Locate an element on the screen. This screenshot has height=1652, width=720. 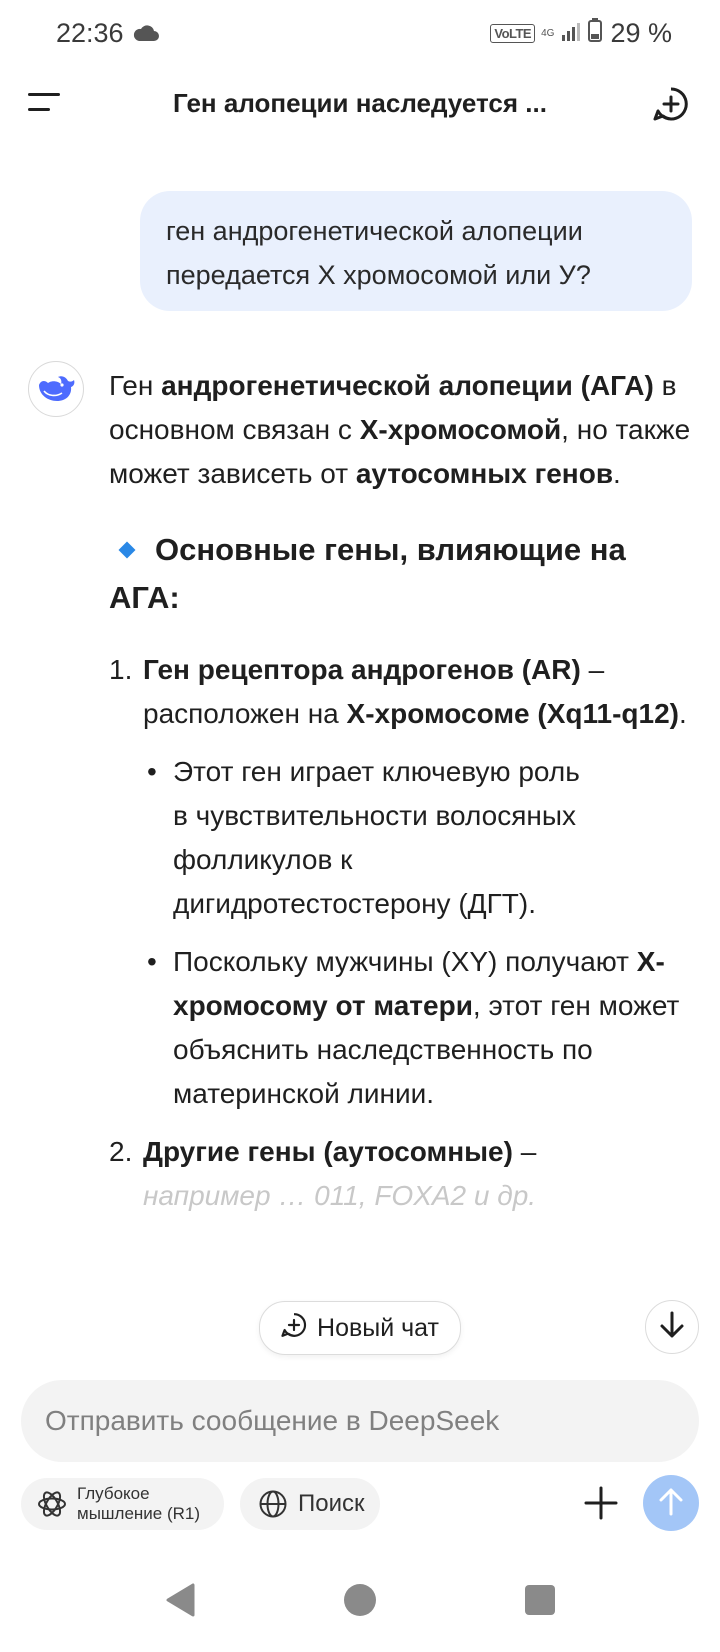
status-time: 22:36 is located at coordinates (90, 33).